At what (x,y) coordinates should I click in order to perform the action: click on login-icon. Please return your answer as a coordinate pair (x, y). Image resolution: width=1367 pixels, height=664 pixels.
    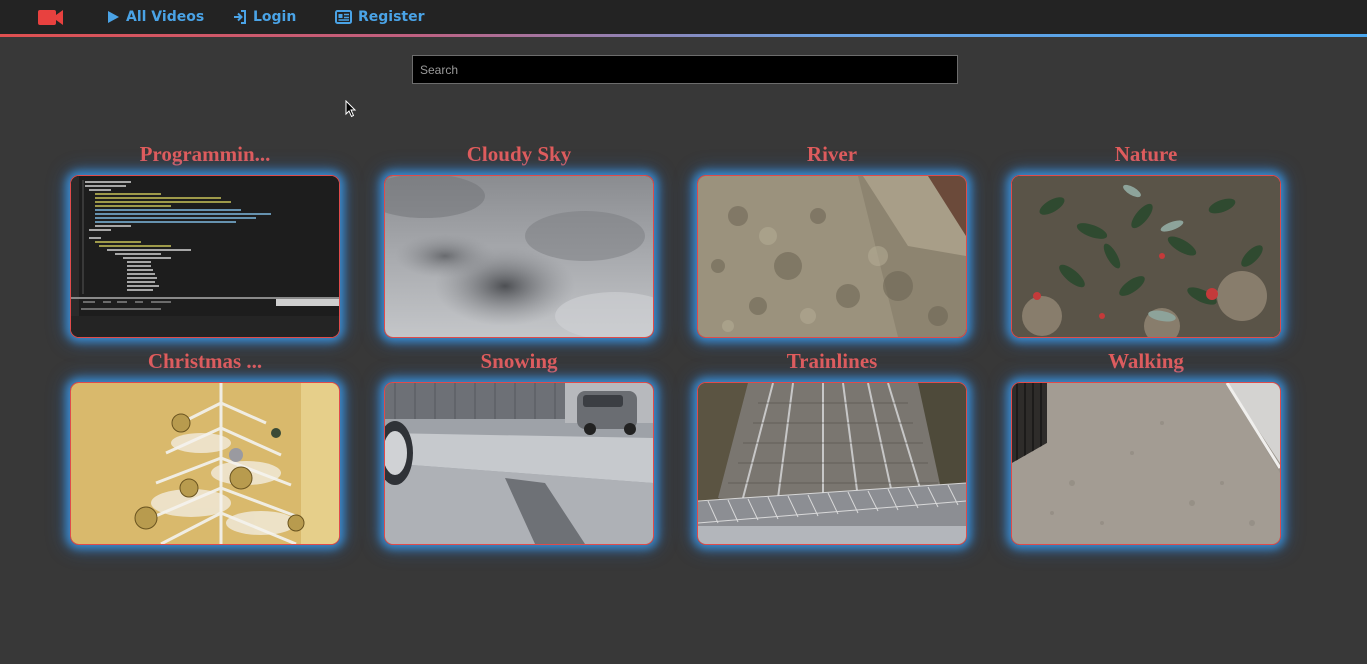
    Looking at the image, I should click on (240, 17).